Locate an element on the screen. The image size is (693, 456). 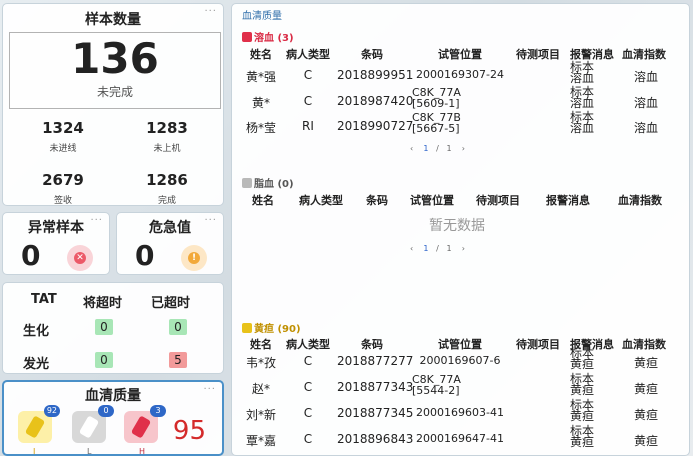
cell-position: C8K_77A [5544-2] is located at coordinates (436, 385).